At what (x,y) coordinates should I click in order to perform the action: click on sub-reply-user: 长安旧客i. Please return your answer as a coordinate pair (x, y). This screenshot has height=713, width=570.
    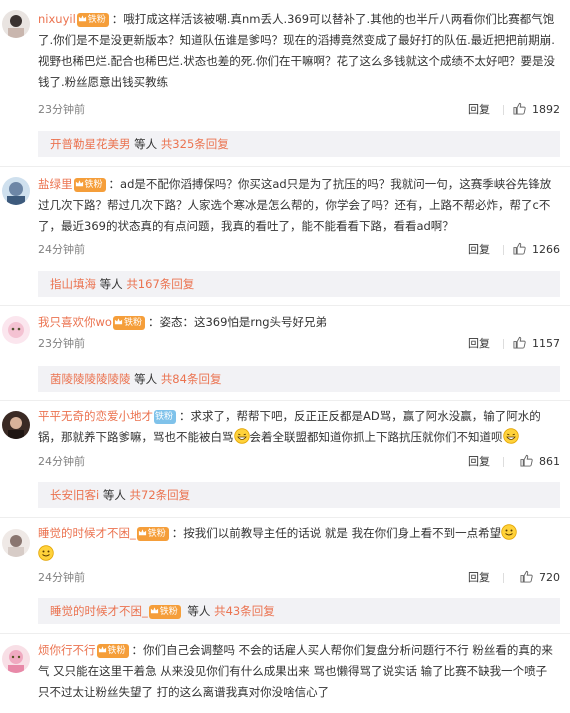
    Looking at the image, I should click on (74, 495).